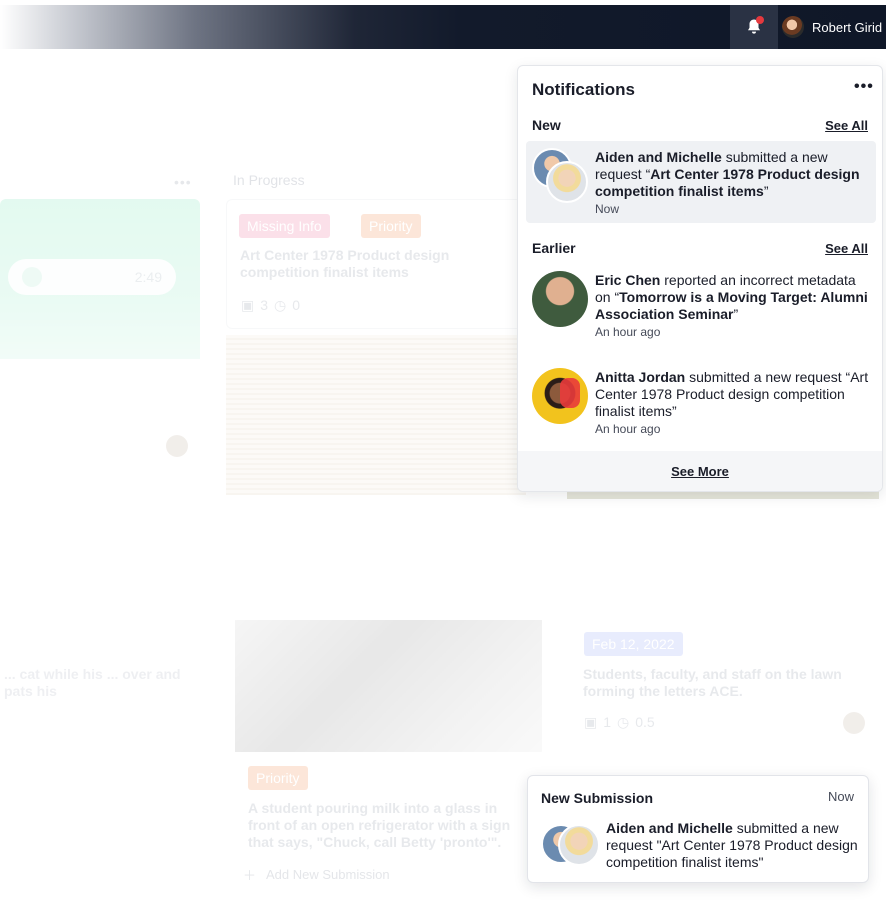  I want to click on hours-count: 0, so click(296, 305).